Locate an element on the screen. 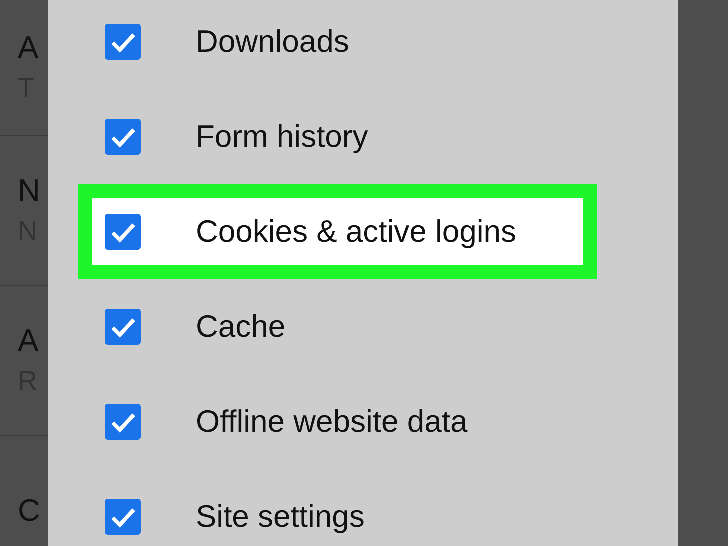 This screenshot has width=728, height=546. option-label: Offline website data is located at coordinates (332, 422).